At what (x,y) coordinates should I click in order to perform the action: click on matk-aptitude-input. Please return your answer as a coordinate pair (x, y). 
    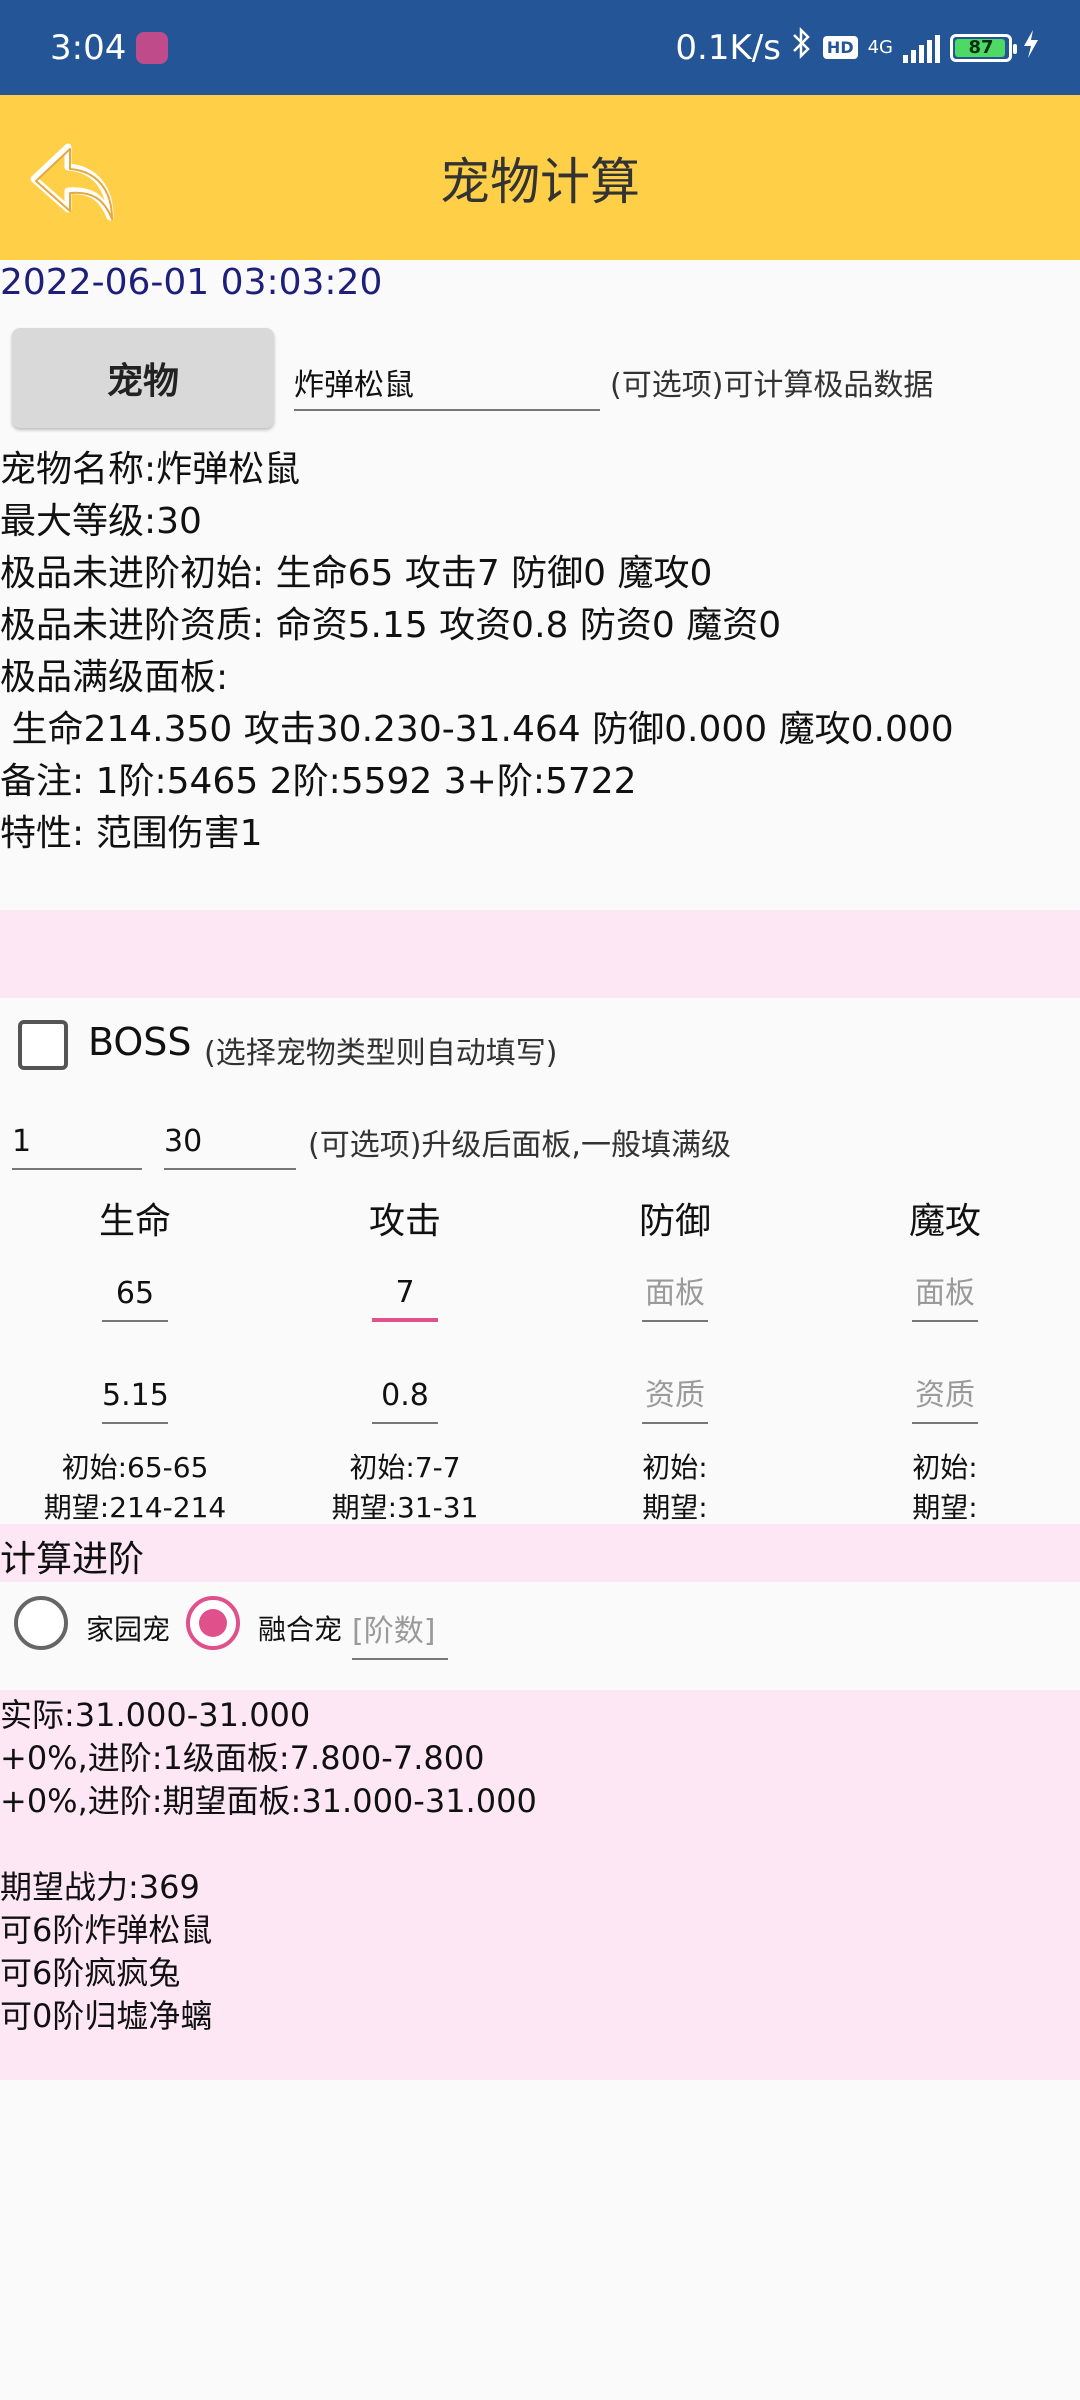
    Looking at the image, I should click on (945, 1396).